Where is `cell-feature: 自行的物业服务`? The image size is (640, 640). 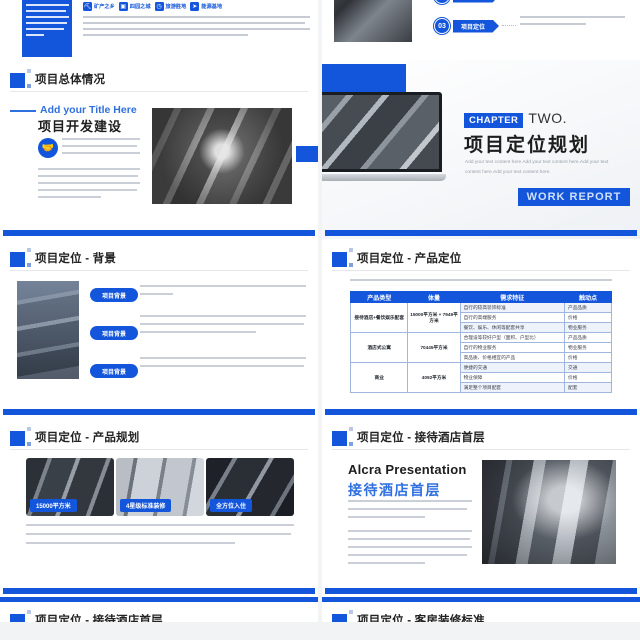 cell-feature: 自行的物业服务 is located at coordinates (512, 347).